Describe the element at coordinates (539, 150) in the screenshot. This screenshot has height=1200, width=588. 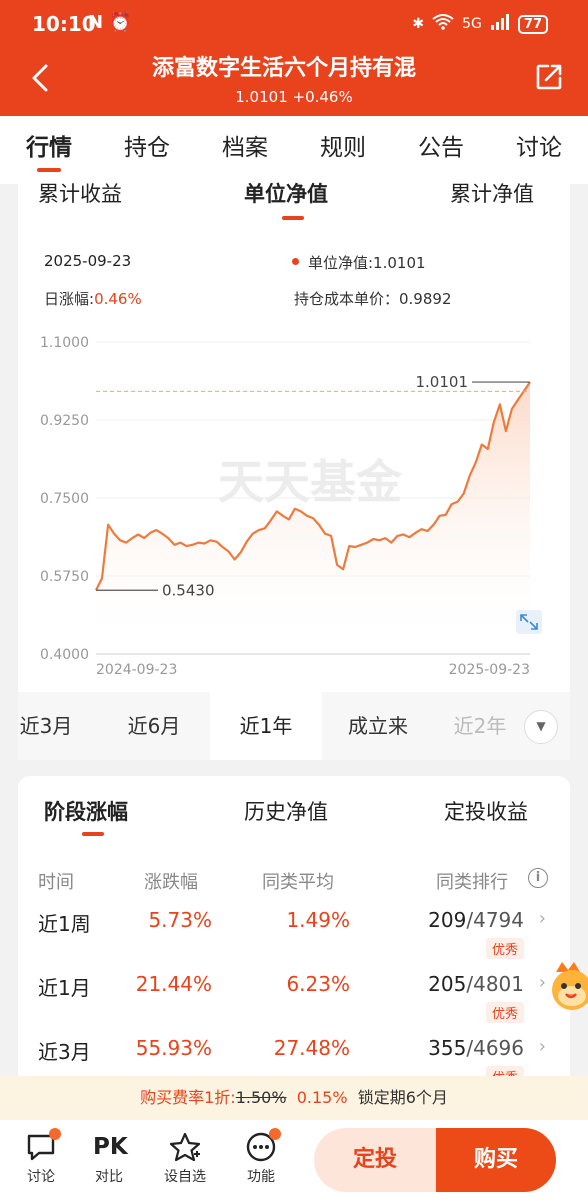
I see `tab-discussion: 讨论` at that location.